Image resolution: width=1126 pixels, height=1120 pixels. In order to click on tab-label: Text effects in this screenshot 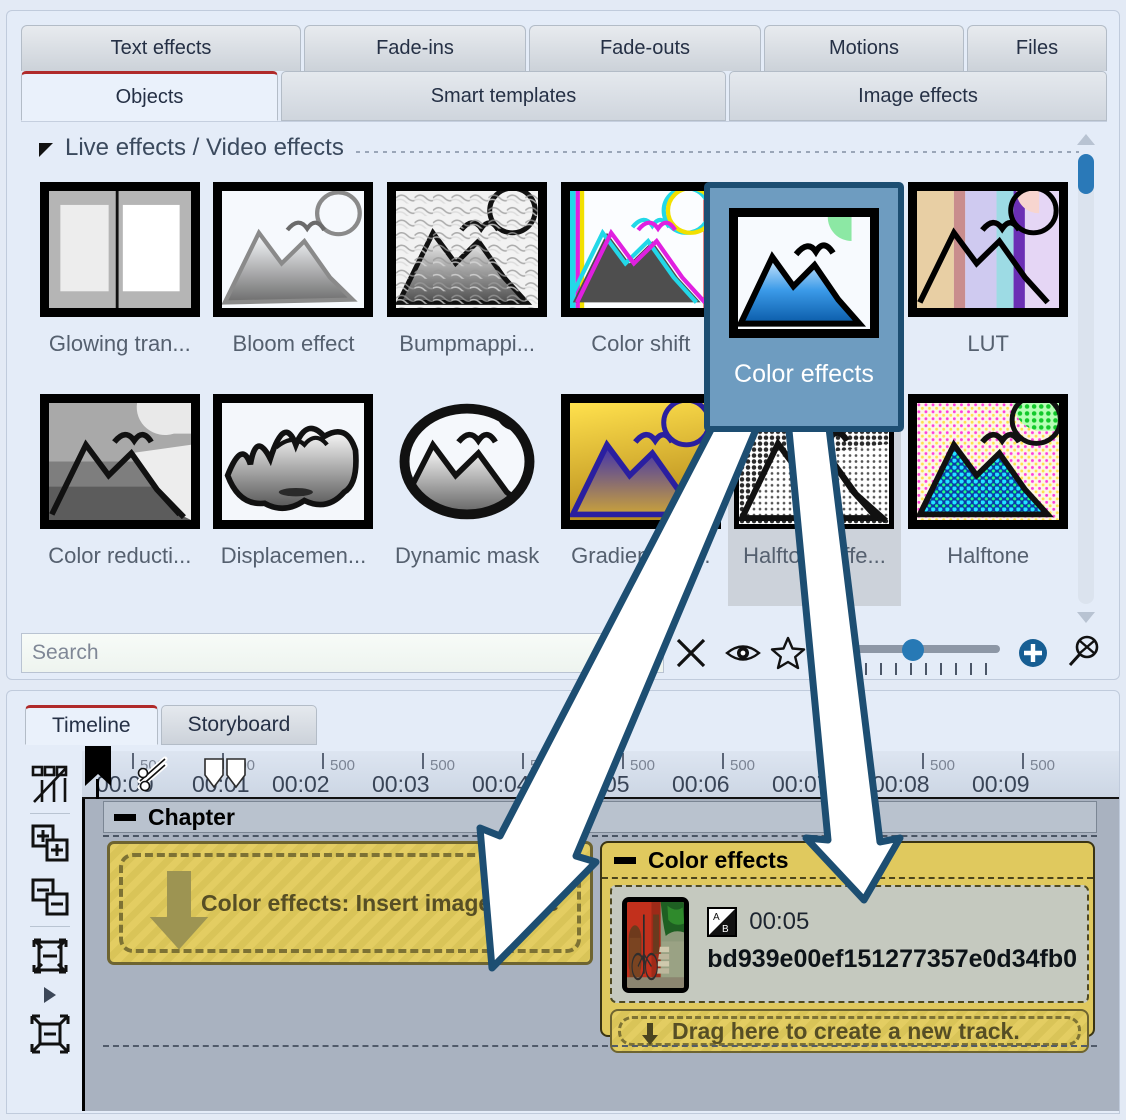, I will do `click(161, 48)`.